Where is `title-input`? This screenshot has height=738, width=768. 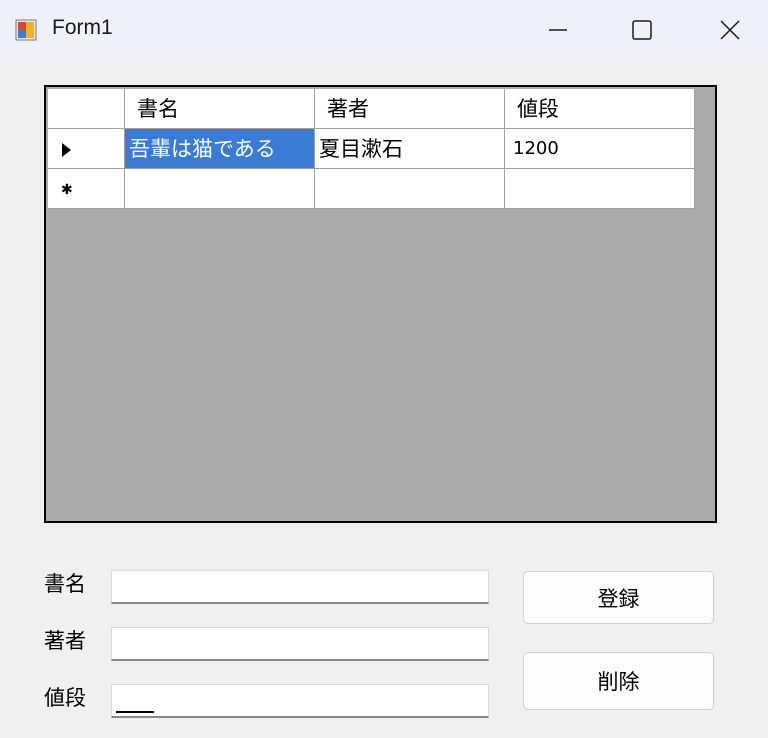 title-input is located at coordinates (300, 587).